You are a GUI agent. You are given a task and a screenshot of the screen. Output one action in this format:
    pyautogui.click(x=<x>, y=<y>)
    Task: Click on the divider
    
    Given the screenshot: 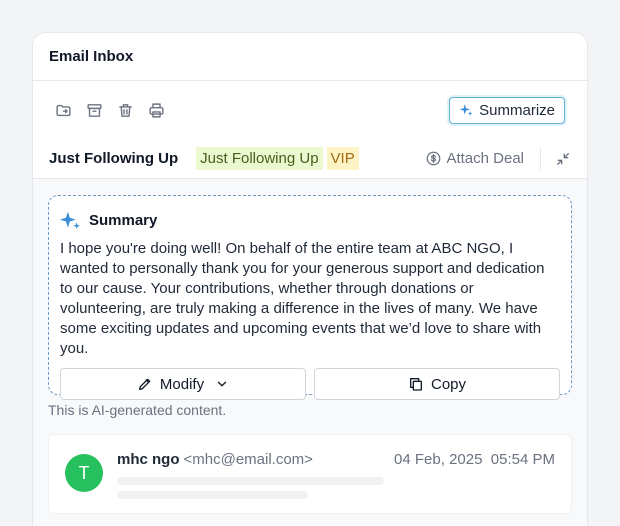 What is the action you would take?
    pyautogui.click(x=540, y=158)
    